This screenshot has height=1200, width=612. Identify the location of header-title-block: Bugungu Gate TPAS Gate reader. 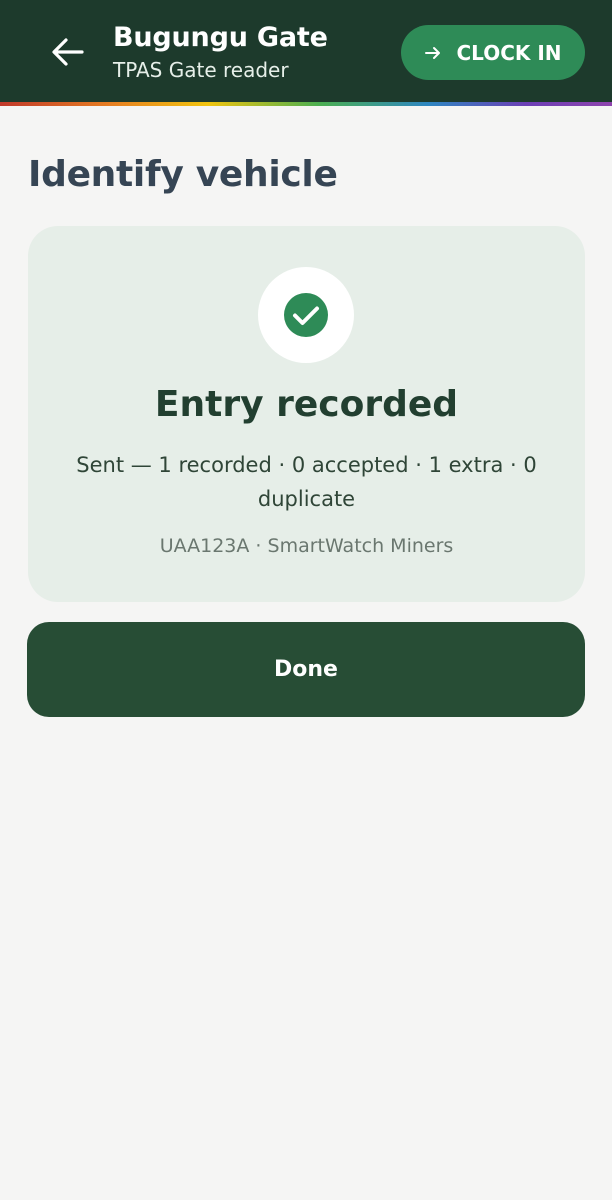
(220, 52).